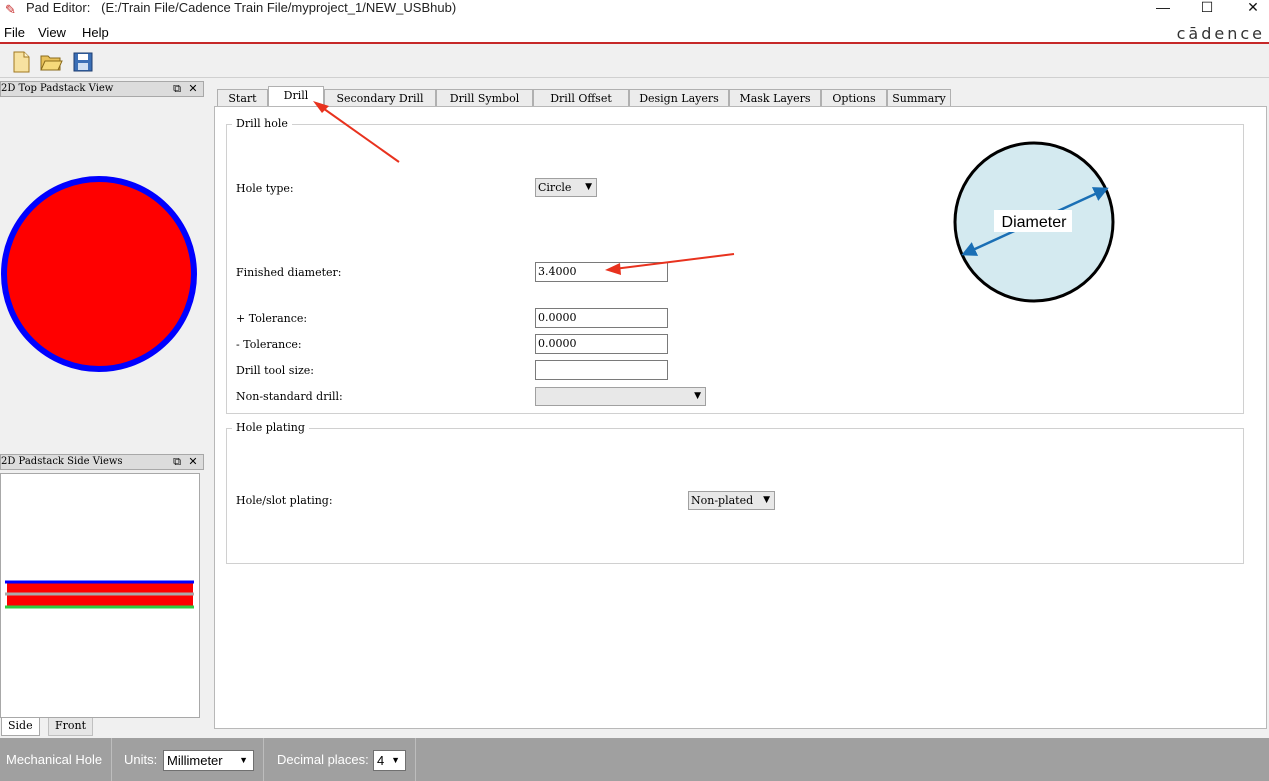  I want to click on tab-drill-offset: Drill Offset, so click(581, 98).